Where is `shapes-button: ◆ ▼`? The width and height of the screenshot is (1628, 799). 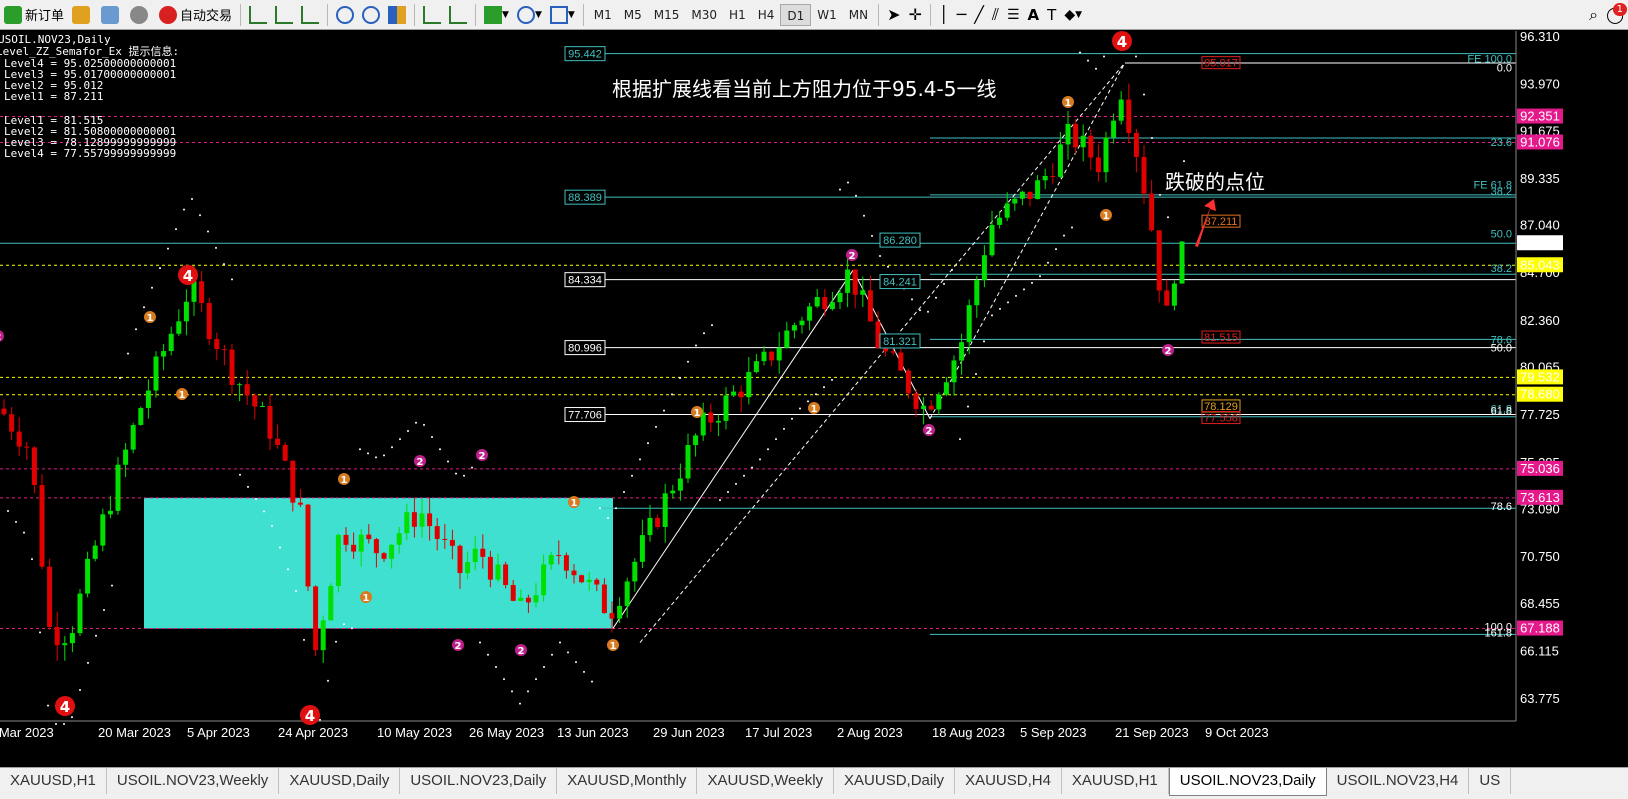 shapes-button: ◆ ▼ is located at coordinates (1073, 15).